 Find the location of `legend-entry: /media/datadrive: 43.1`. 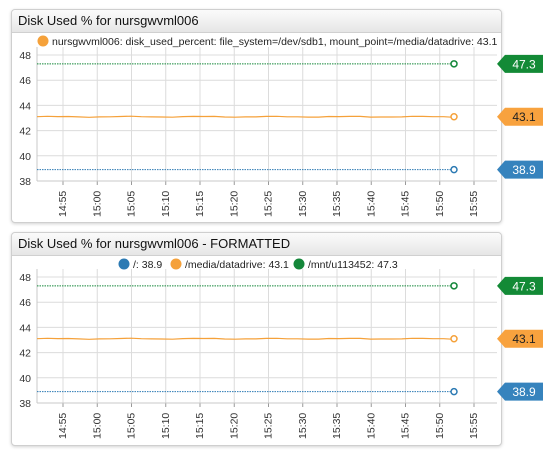

legend-entry: /media/datadrive: 43.1 is located at coordinates (237, 265).